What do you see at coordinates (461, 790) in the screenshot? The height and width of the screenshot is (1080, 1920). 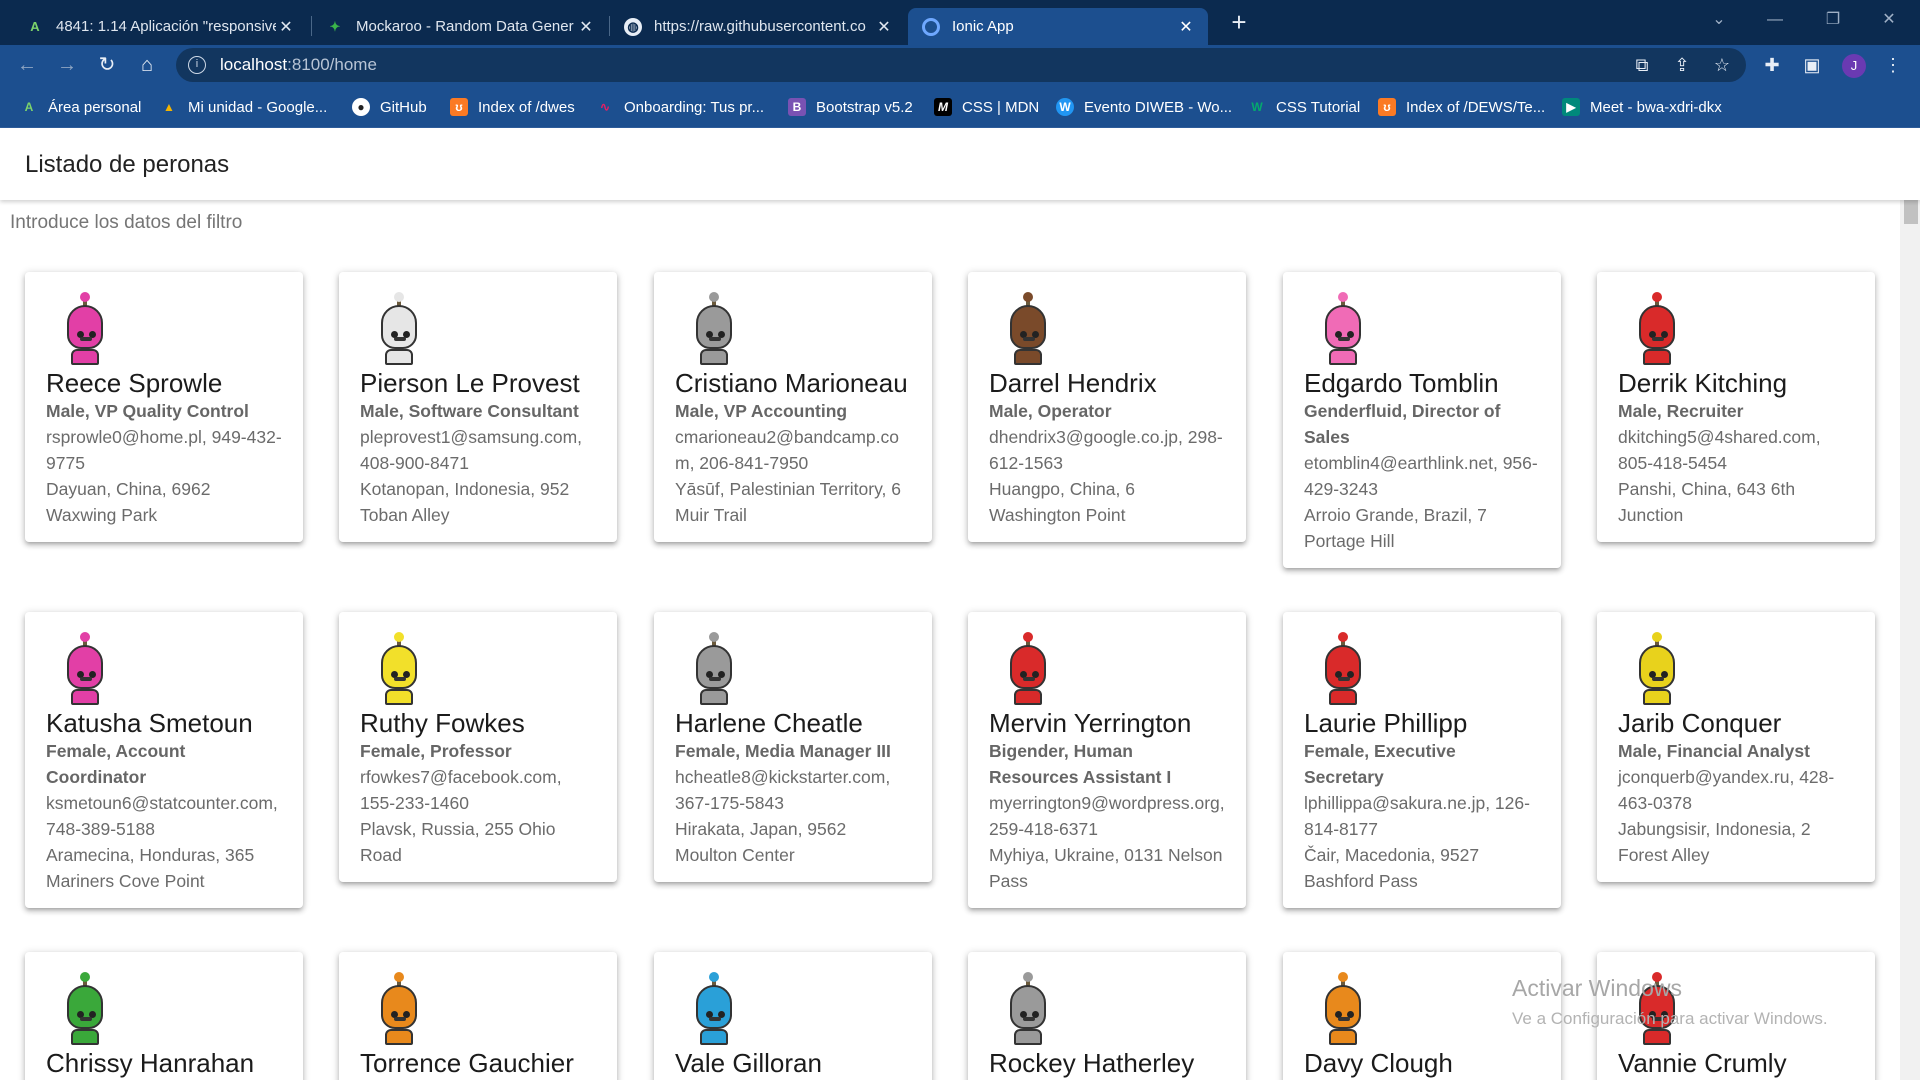 I see `person-contact: rfowkes7@facebook.com, 155-233-1460` at bounding box center [461, 790].